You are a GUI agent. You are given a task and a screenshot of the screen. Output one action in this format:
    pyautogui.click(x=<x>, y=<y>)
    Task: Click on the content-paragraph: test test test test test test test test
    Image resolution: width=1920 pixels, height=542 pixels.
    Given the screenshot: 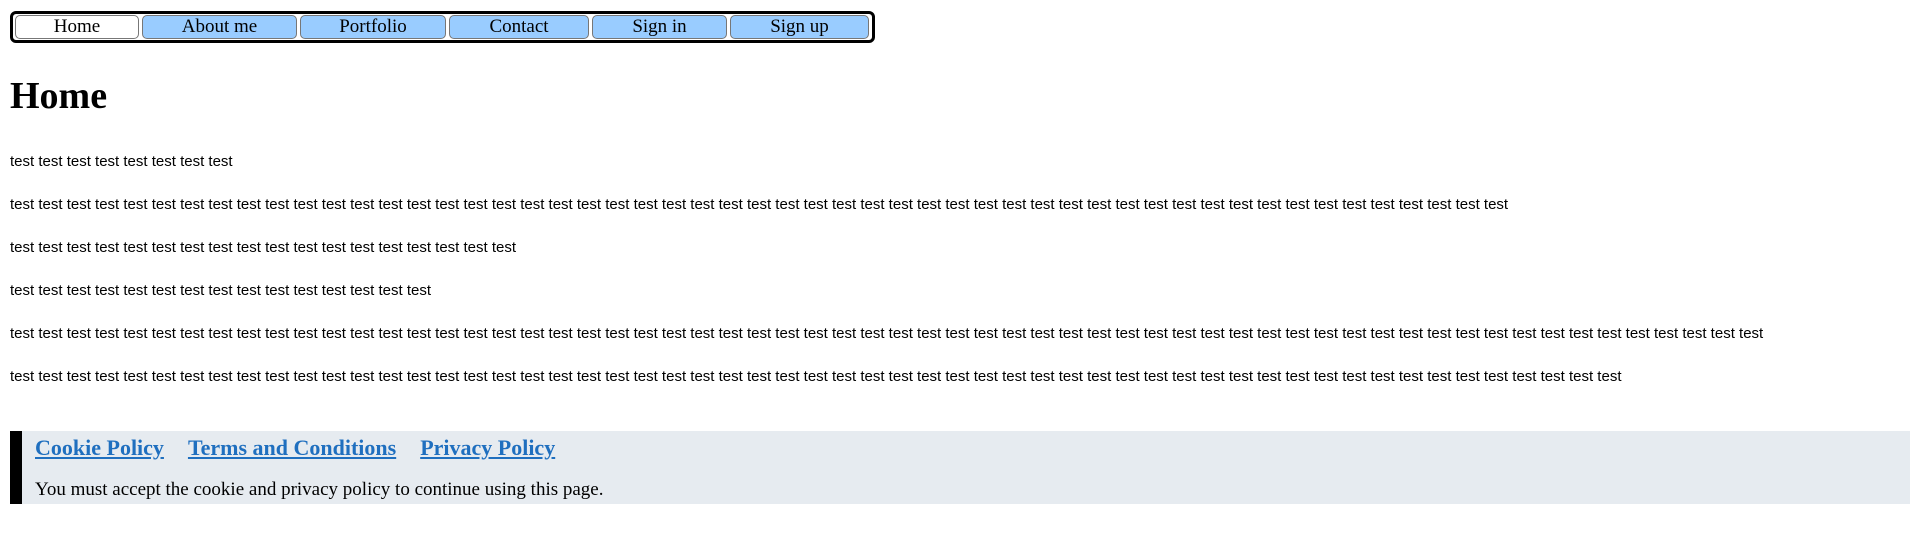 What is the action you would take?
    pyautogui.click(x=121, y=161)
    